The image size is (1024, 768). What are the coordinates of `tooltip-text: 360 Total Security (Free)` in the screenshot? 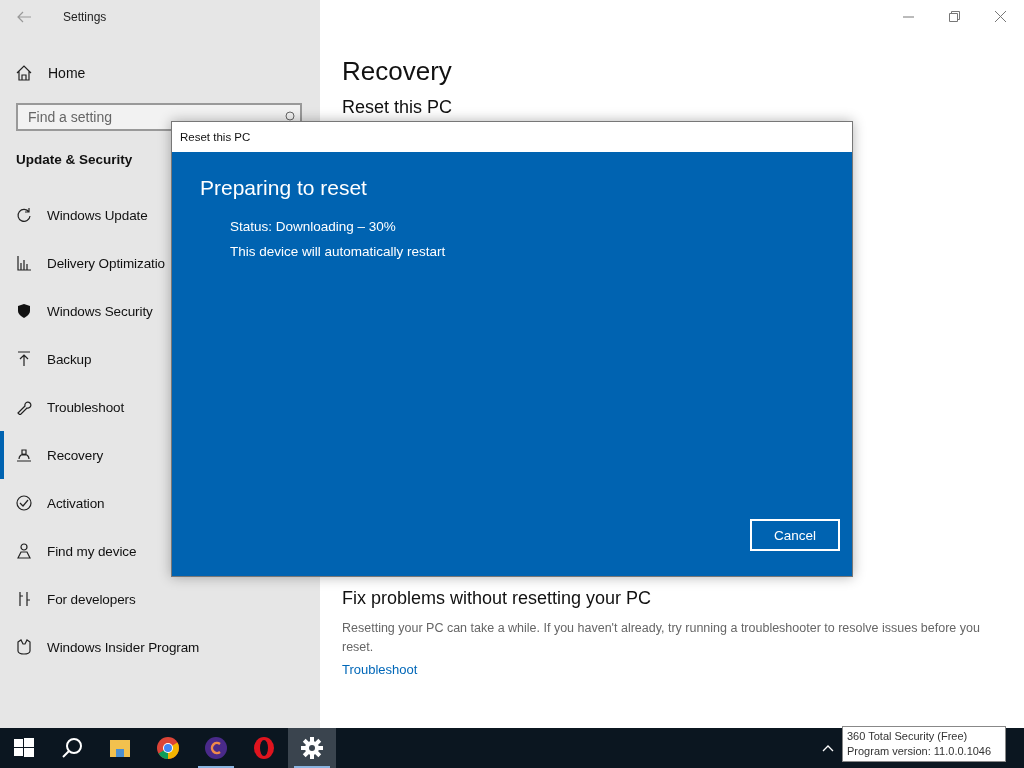 It's located at (907, 736).